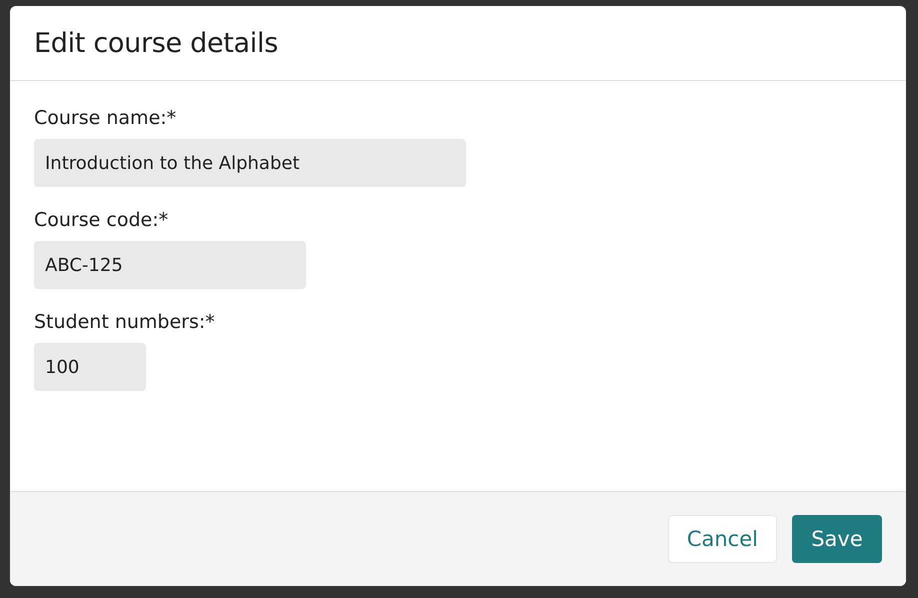 Image resolution: width=918 pixels, height=598 pixels. Describe the element at coordinates (101, 220) in the screenshot. I see `field-label: Course code:*` at that location.